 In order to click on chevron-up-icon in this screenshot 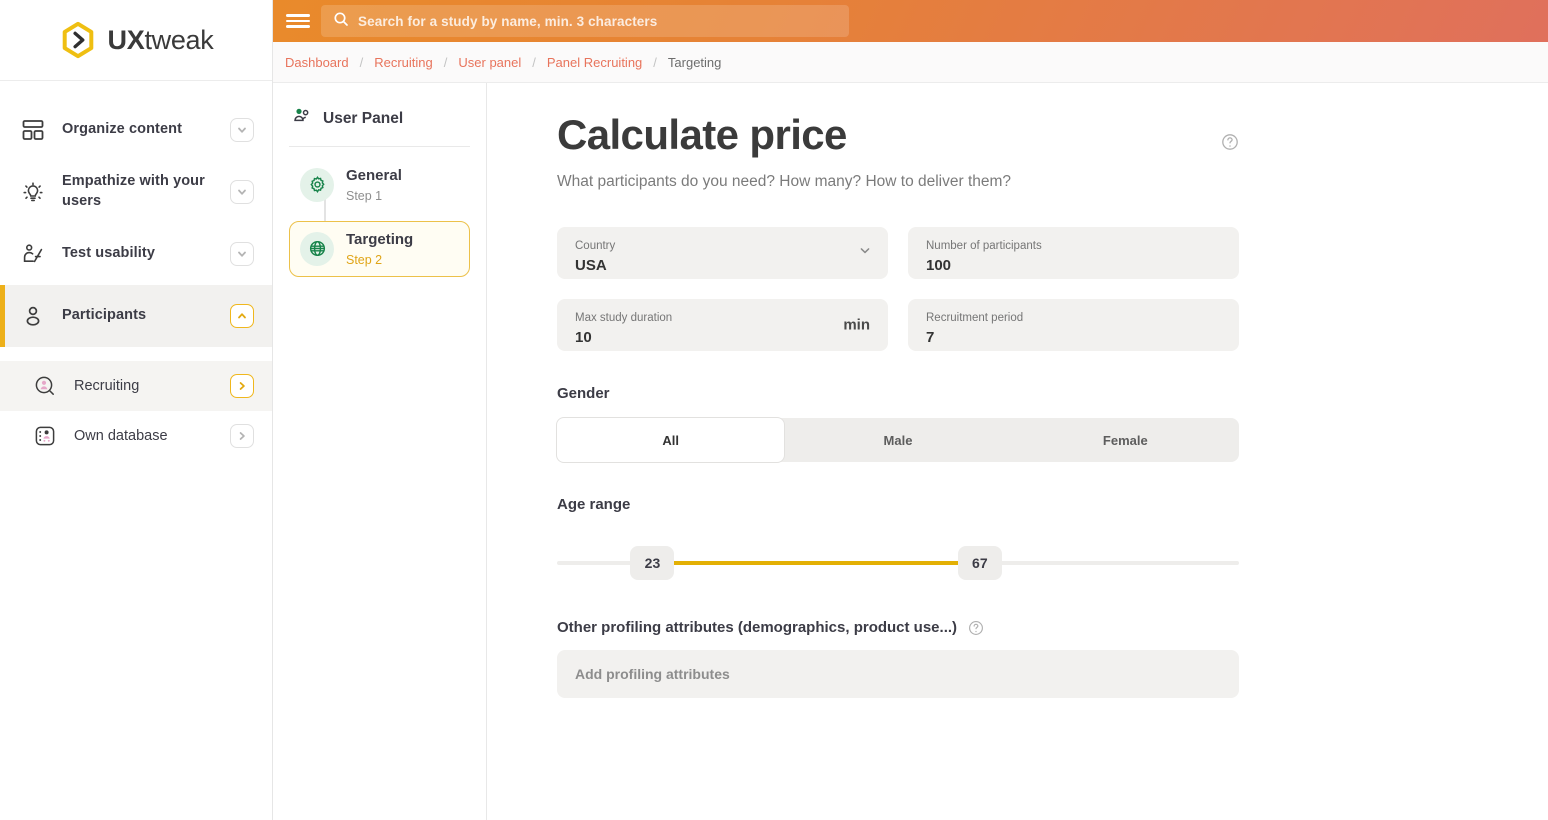, I will do `click(242, 316)`.